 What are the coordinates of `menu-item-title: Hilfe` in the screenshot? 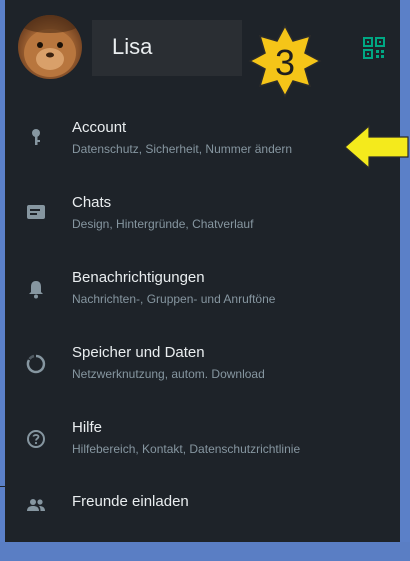 It's located at (87, 427).